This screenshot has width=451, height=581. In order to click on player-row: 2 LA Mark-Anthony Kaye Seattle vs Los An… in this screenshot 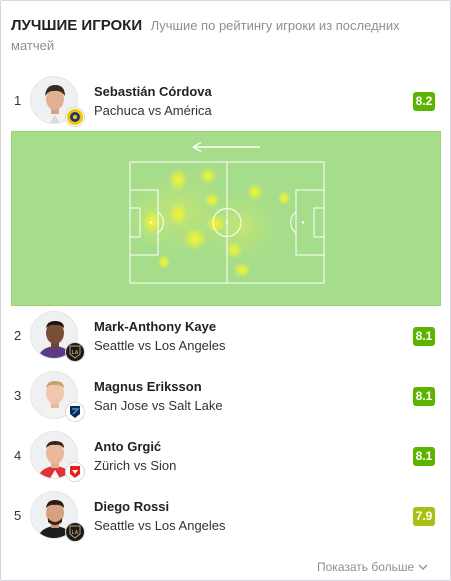, I will do `click(225, 336)`.